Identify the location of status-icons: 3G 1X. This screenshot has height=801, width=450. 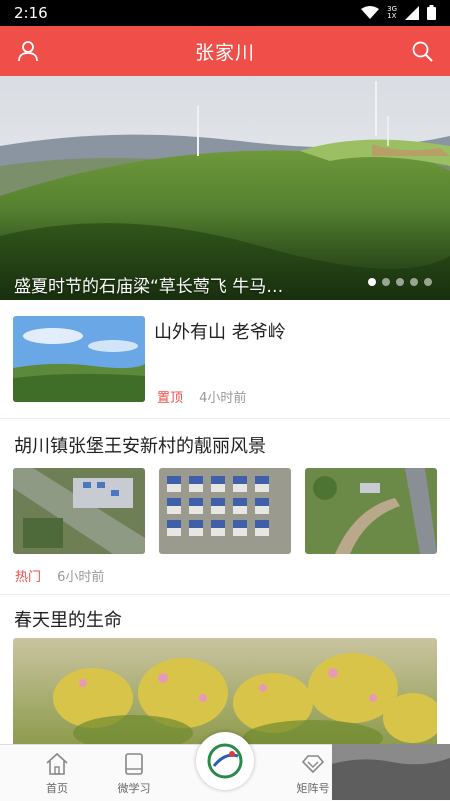
(398, 12).